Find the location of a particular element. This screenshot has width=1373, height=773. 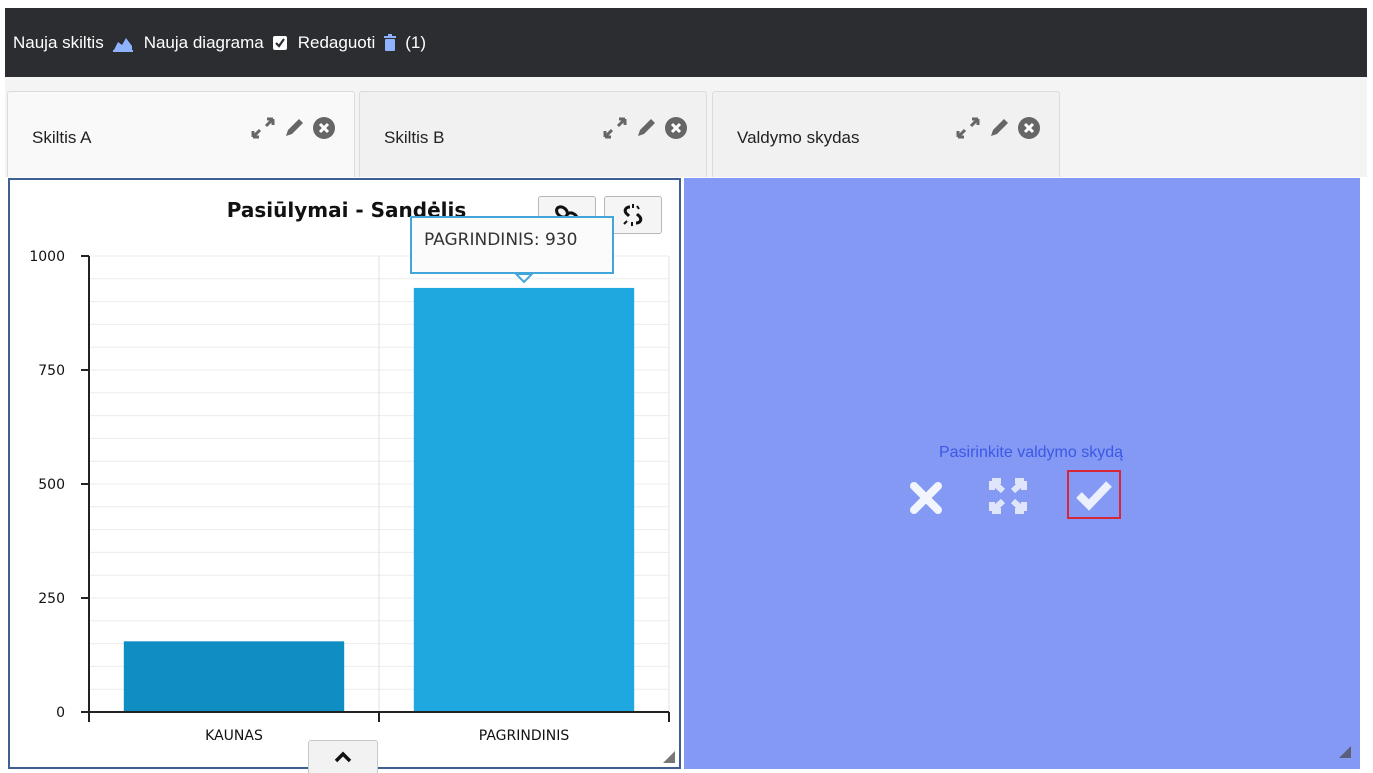

cancel-button is located at coordinates (926, 500).